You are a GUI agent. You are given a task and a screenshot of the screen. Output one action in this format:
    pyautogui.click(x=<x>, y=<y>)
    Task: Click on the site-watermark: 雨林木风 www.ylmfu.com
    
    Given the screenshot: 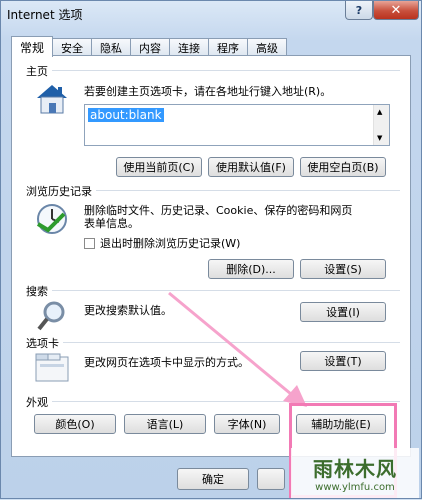 What is the action you would take?
    pyautogui.click(x=355, y=473)
    